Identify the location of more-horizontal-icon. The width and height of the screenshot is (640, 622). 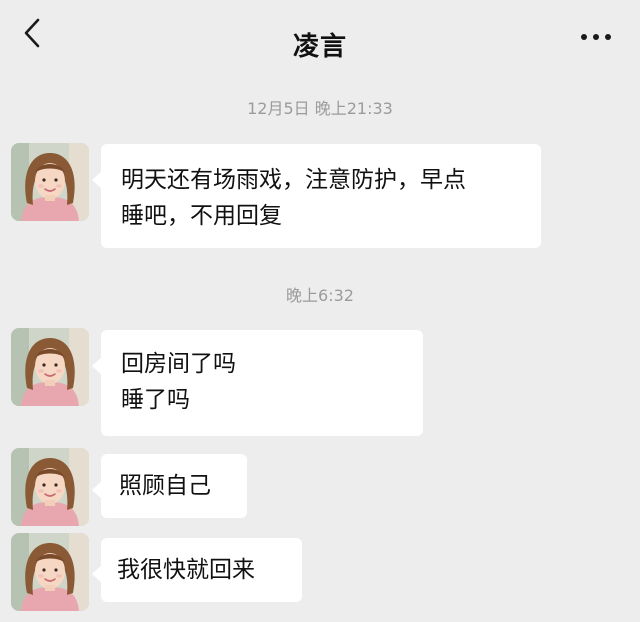
(596, 37).